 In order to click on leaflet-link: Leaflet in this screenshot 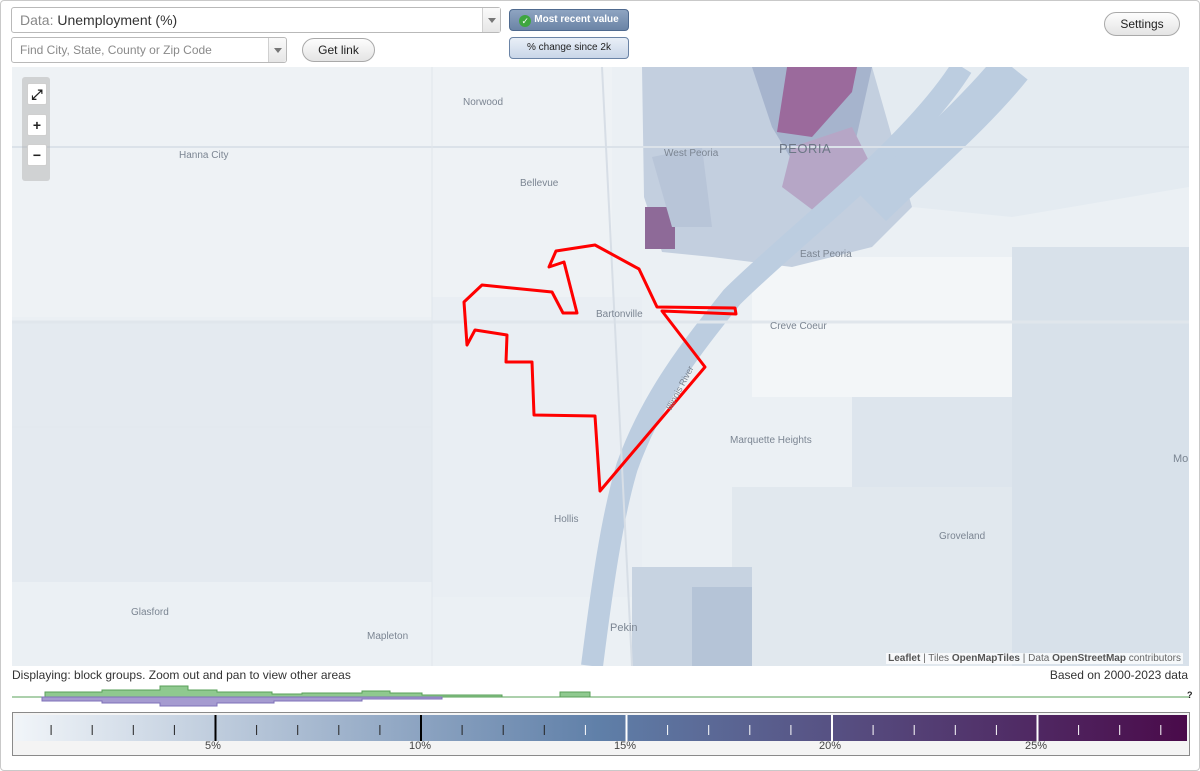, I will do `click(904, 658)`.